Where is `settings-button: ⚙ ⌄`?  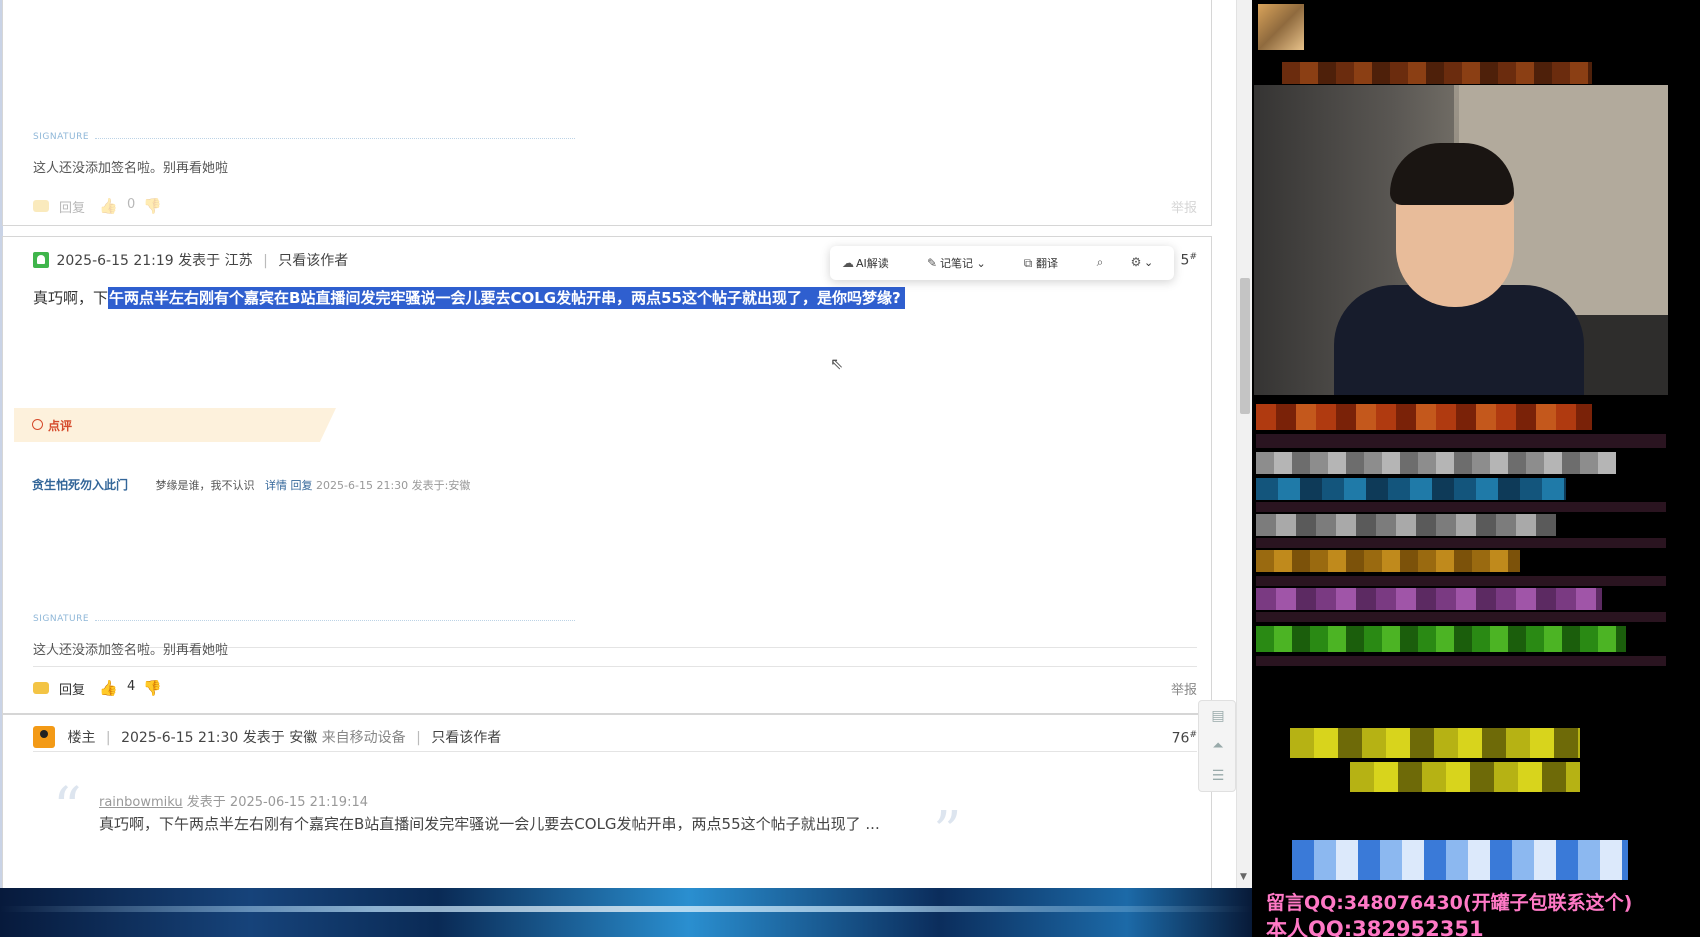 settings-button: ⚙ ⌄ is located at coordinates (1142, 262).